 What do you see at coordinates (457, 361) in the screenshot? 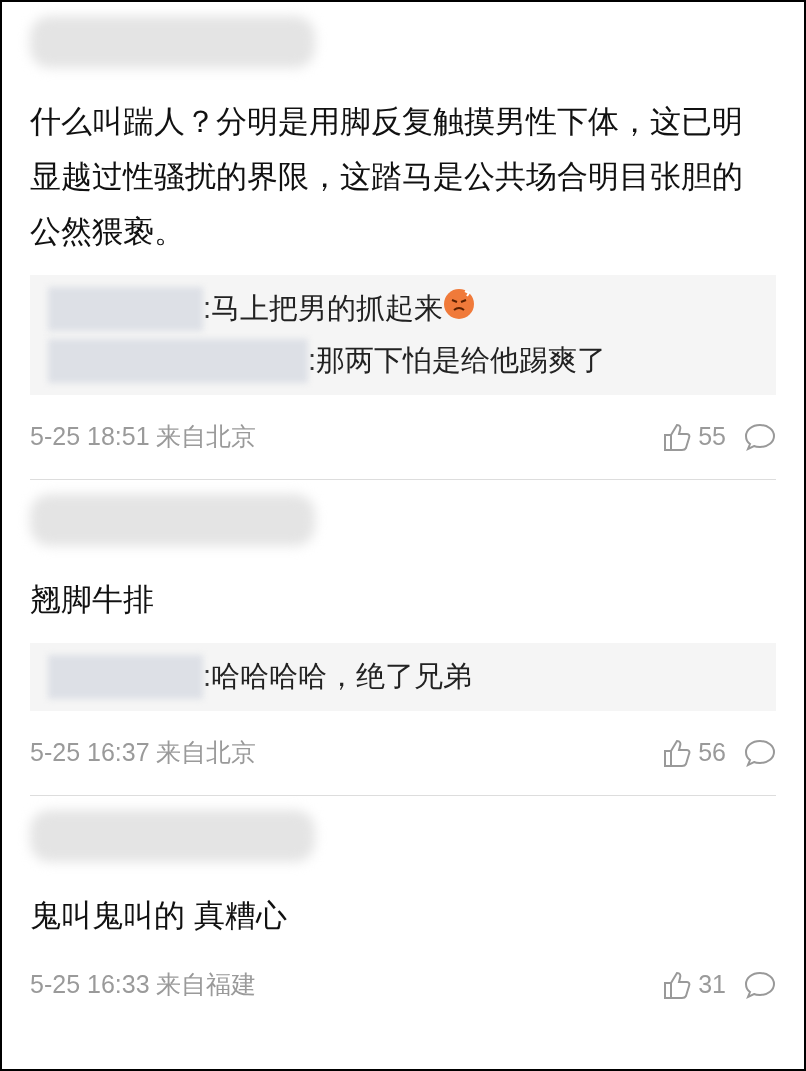
I see `reply-text: :那两下怕是给他踢爽了` at bounding box center [457, 361].